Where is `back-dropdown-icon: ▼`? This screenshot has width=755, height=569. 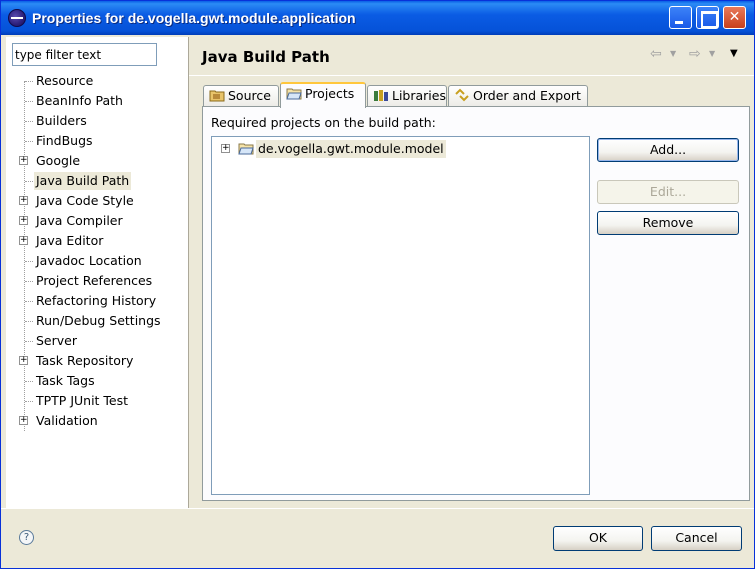 back-dropdown-icon: ▼ is located at coordinates (673, 53).